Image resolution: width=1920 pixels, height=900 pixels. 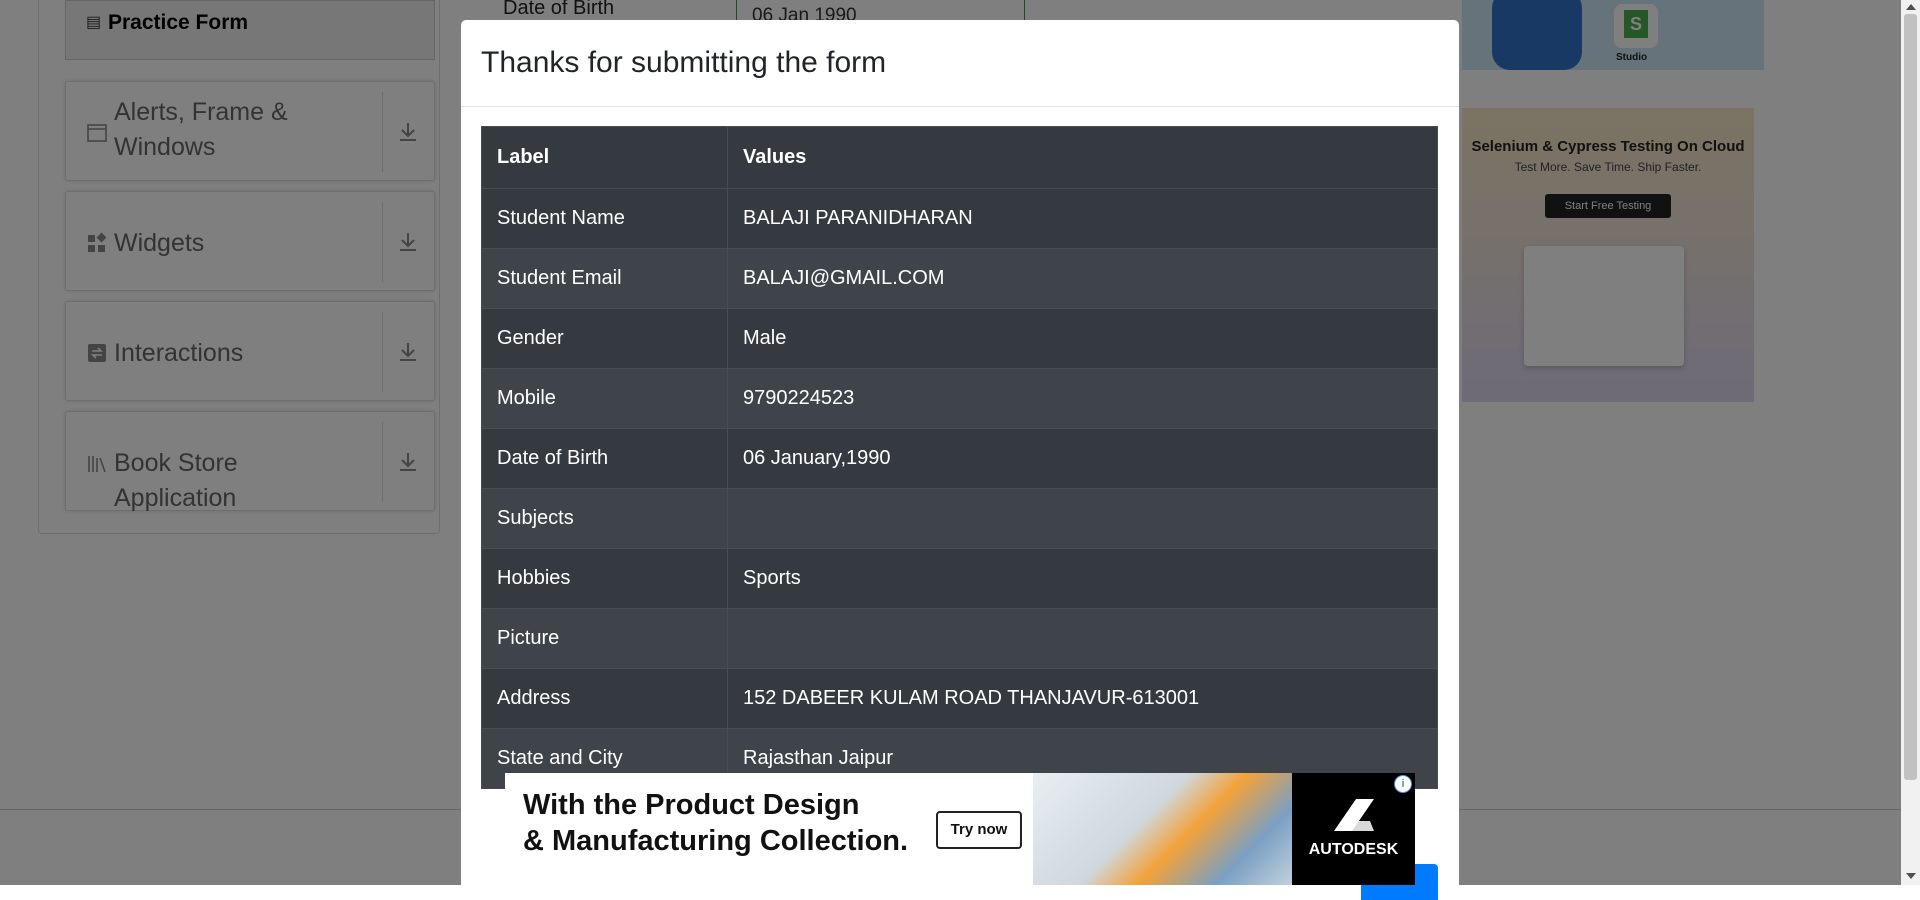 I want to click on row-label: Date of Birth, so click(x=604, y=458).